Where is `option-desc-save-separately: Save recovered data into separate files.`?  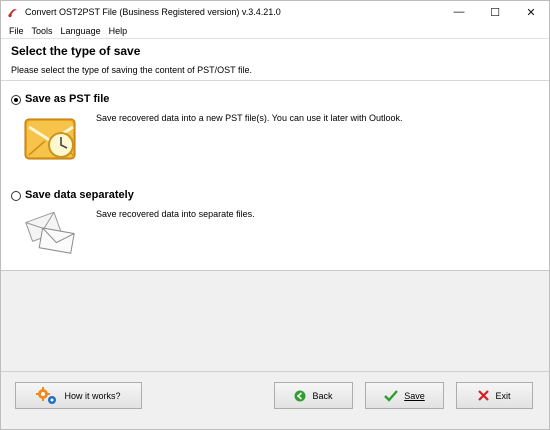 option-desc-save-separately: Save recovered data into separate files. is located at coordinates (175, 214).